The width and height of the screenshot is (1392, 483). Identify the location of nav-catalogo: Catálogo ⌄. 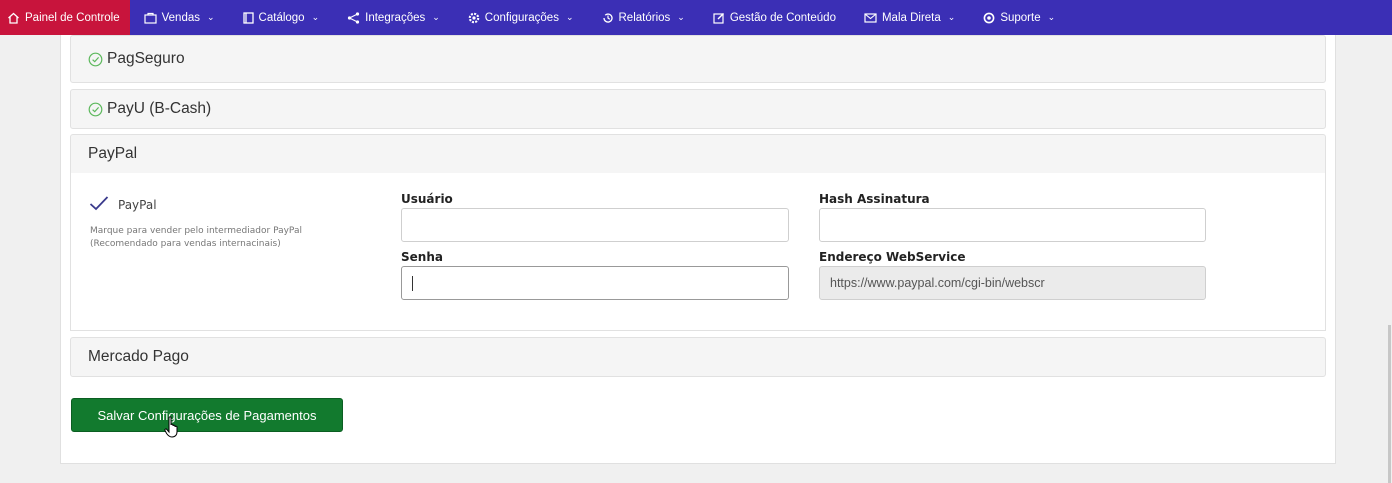
(281, 17).